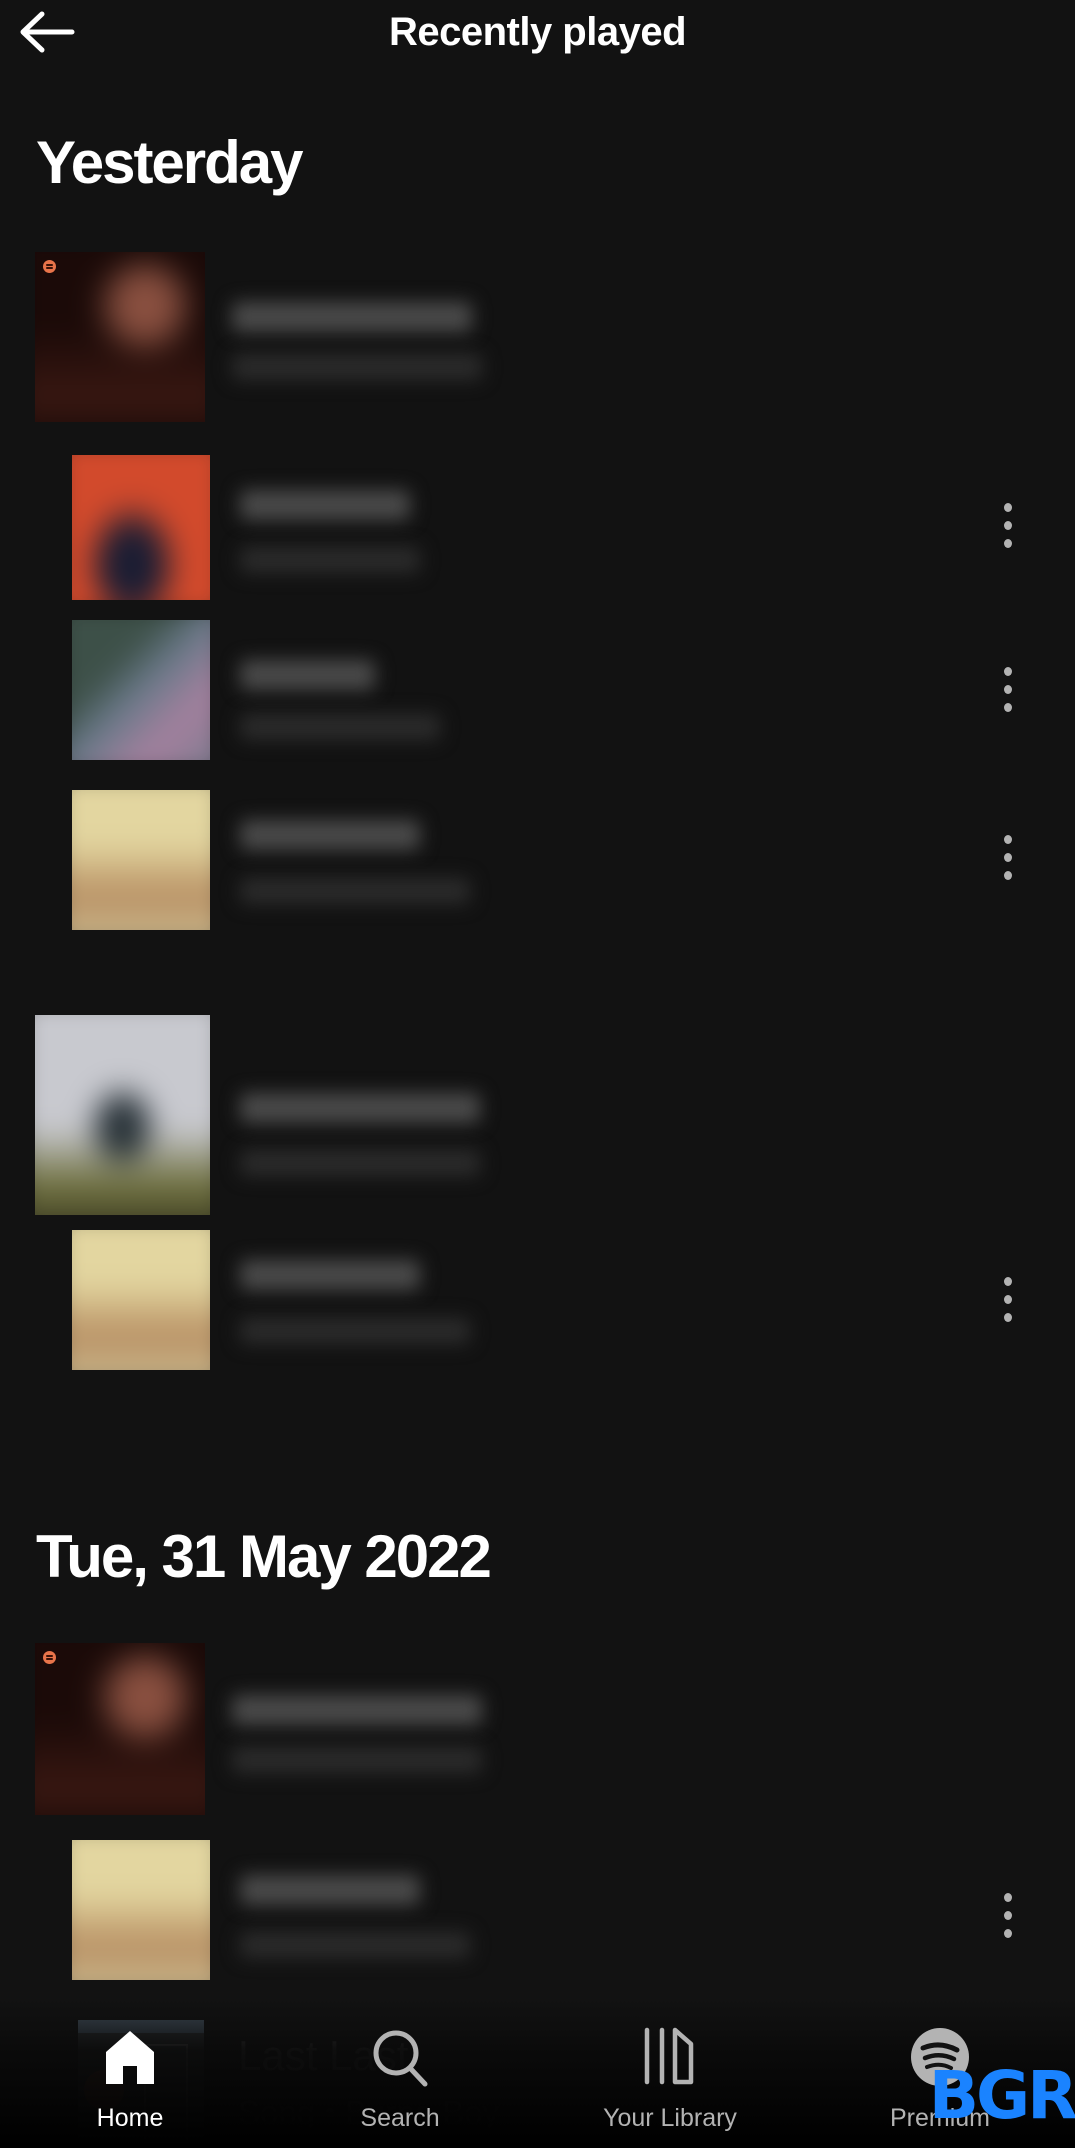 The width and height of the screenshot is (1075, 2148). I want to click on section-heading-yesterday: Yesterday, so click(170, 162).